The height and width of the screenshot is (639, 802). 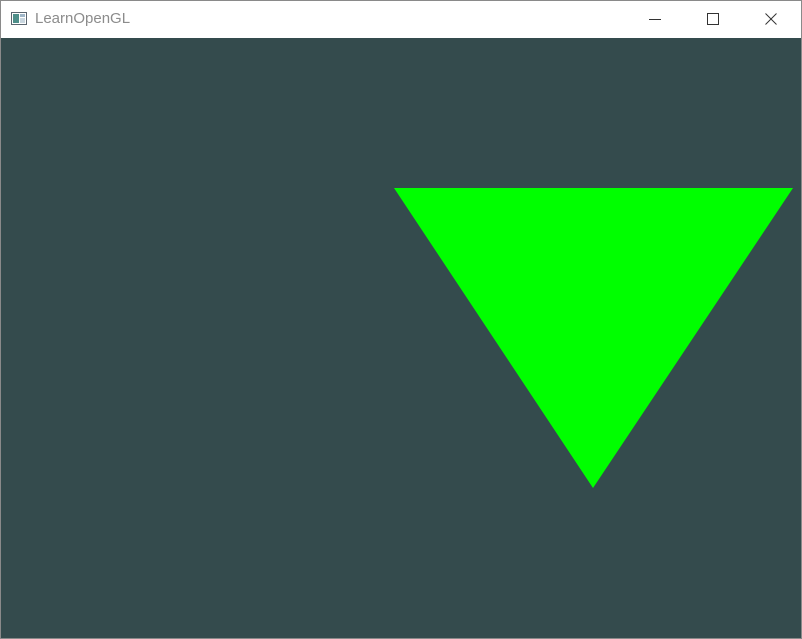 I want to click on close-icon, so click(x=771, y=19).